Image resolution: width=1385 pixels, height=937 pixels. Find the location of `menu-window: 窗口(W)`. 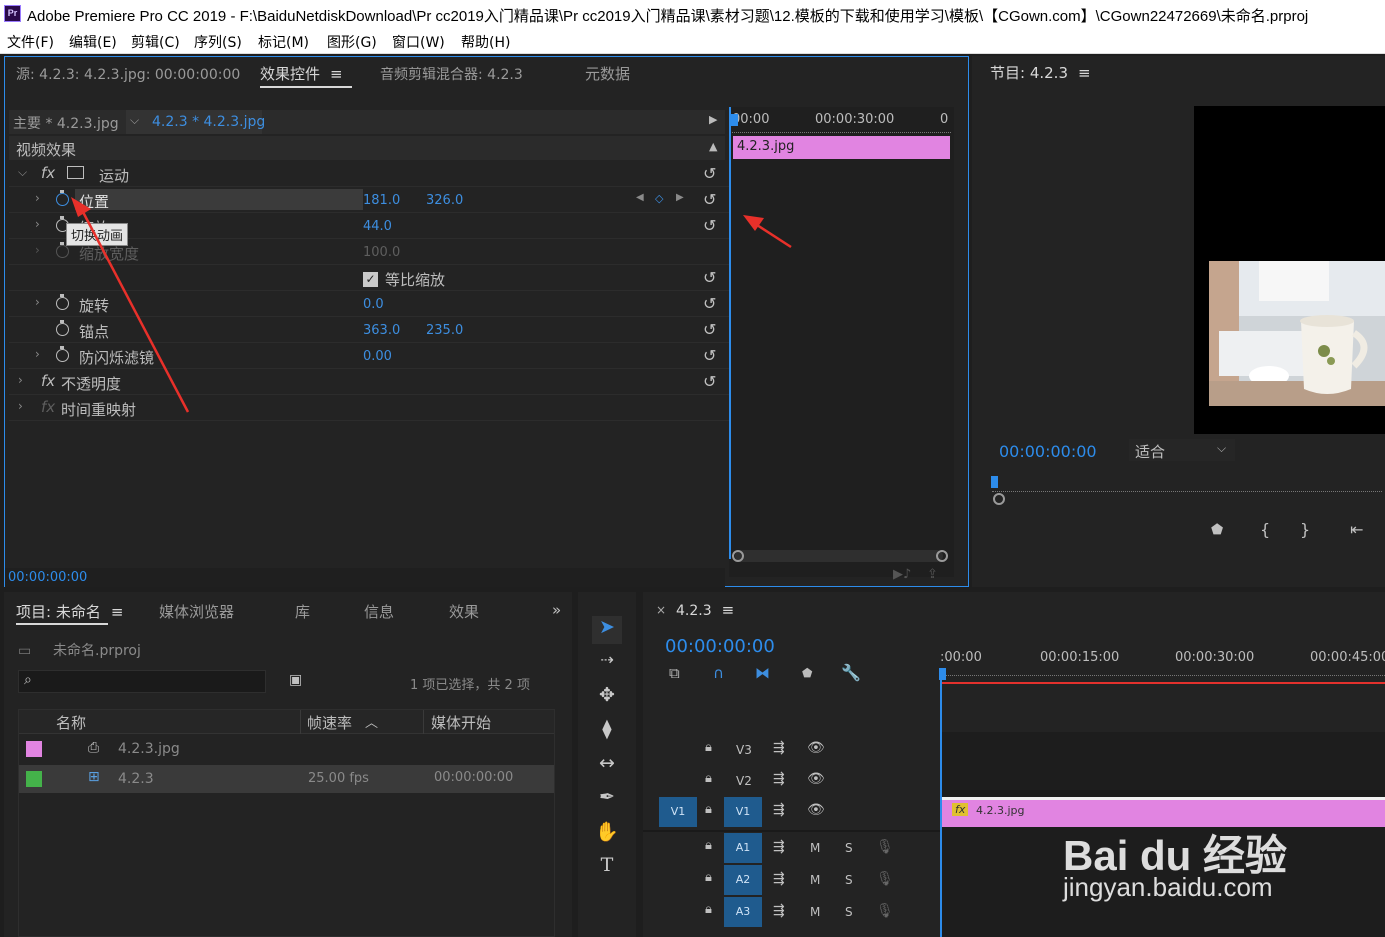

menu-window: 窗口(W) is located at coordinates (418, 42).